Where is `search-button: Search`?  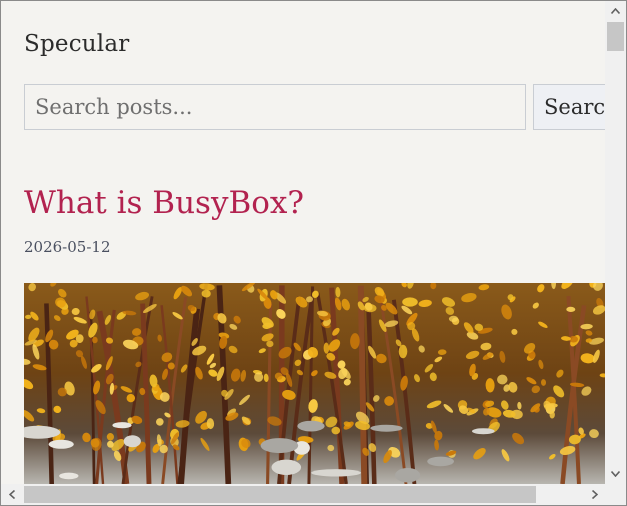 search-button: Search is located at coordinates (569, 107).